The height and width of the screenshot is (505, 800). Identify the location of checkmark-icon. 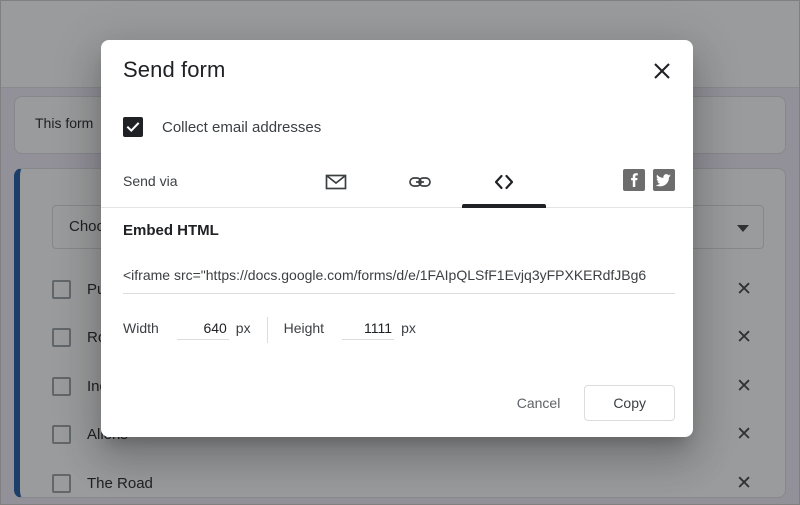
(133, 127).